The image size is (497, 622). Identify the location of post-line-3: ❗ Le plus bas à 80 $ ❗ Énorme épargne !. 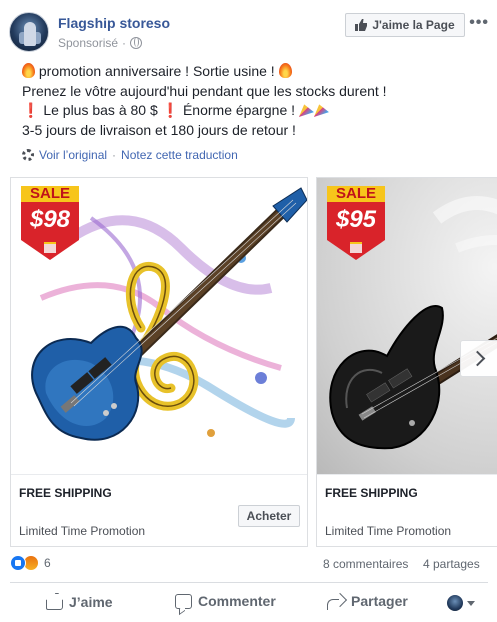
(252, 111).